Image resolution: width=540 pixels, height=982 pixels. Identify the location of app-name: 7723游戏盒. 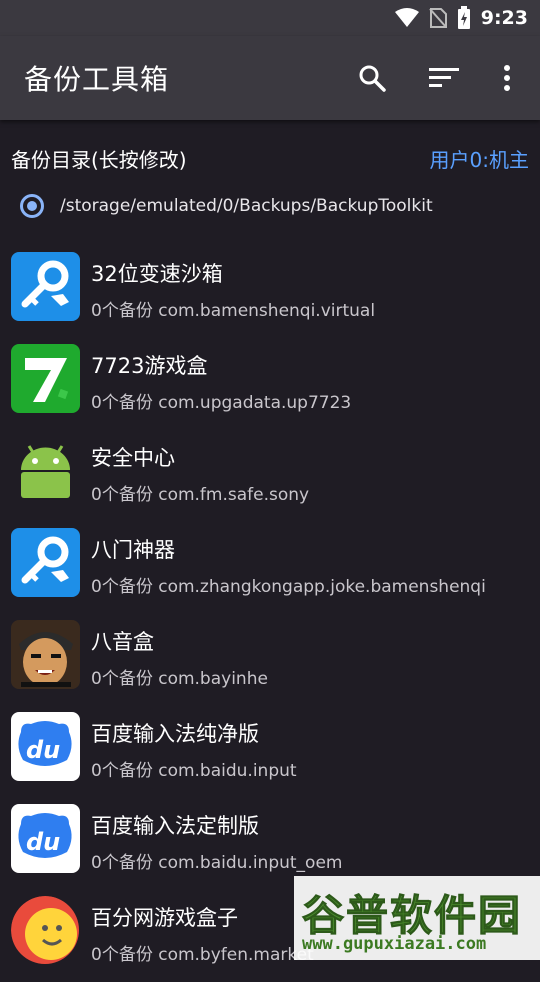
(149, 366).